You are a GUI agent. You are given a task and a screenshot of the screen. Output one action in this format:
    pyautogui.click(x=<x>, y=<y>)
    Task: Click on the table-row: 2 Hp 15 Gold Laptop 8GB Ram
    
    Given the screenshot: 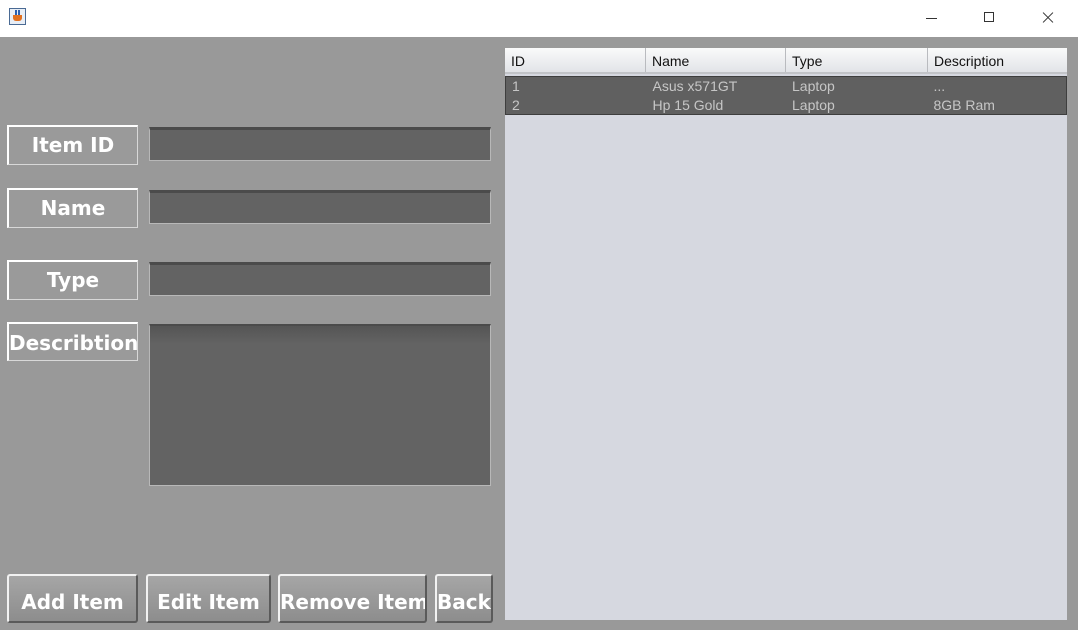 What is the action you would take?
    pyautogui.click(x=786, y=105)
    